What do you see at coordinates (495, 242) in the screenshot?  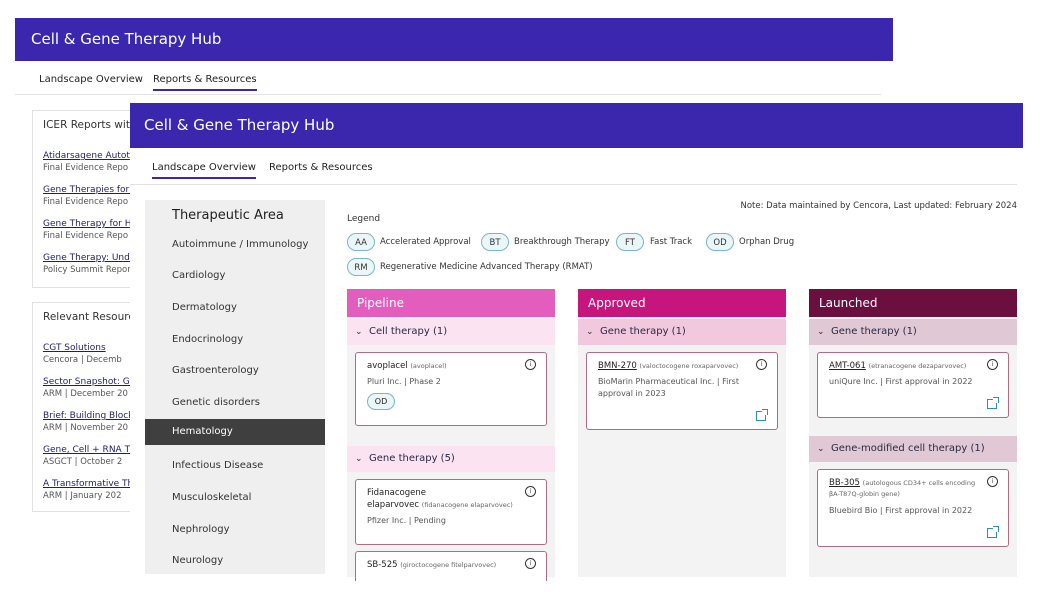 I see `legend-badge-bt: BT` at bounding box center [495, 242].